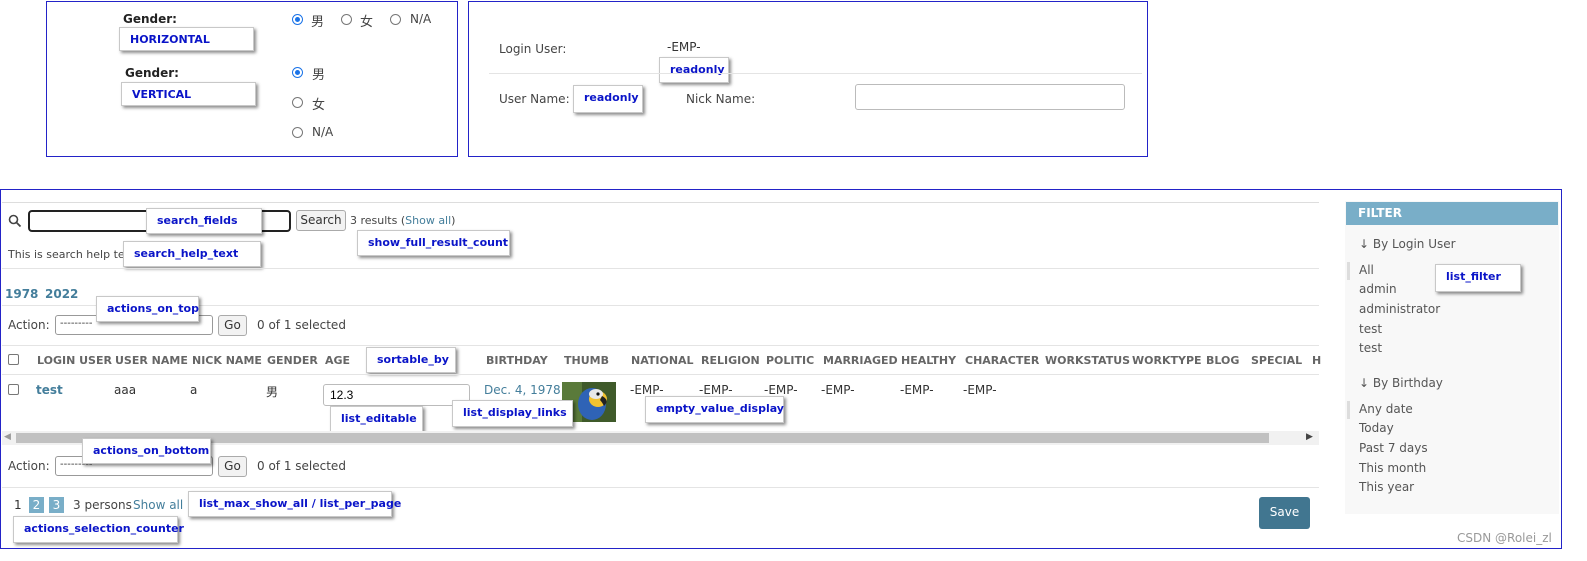  What do you see at coordinates (378, 220) in the screenshot?
I see `result-count-text: 3 results (` at bounding box center [378, 220].